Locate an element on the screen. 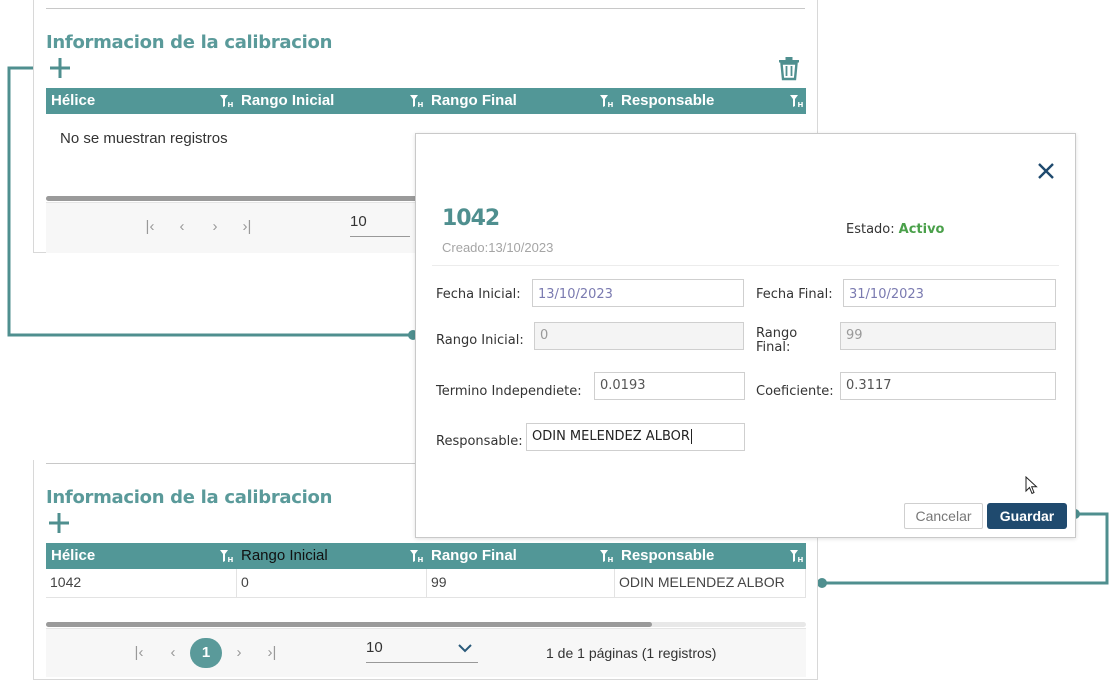 The width and height of the screenshot is (1118, 694). fecha-final-input: 31/10/2023 is located at coordinates (949, 293).